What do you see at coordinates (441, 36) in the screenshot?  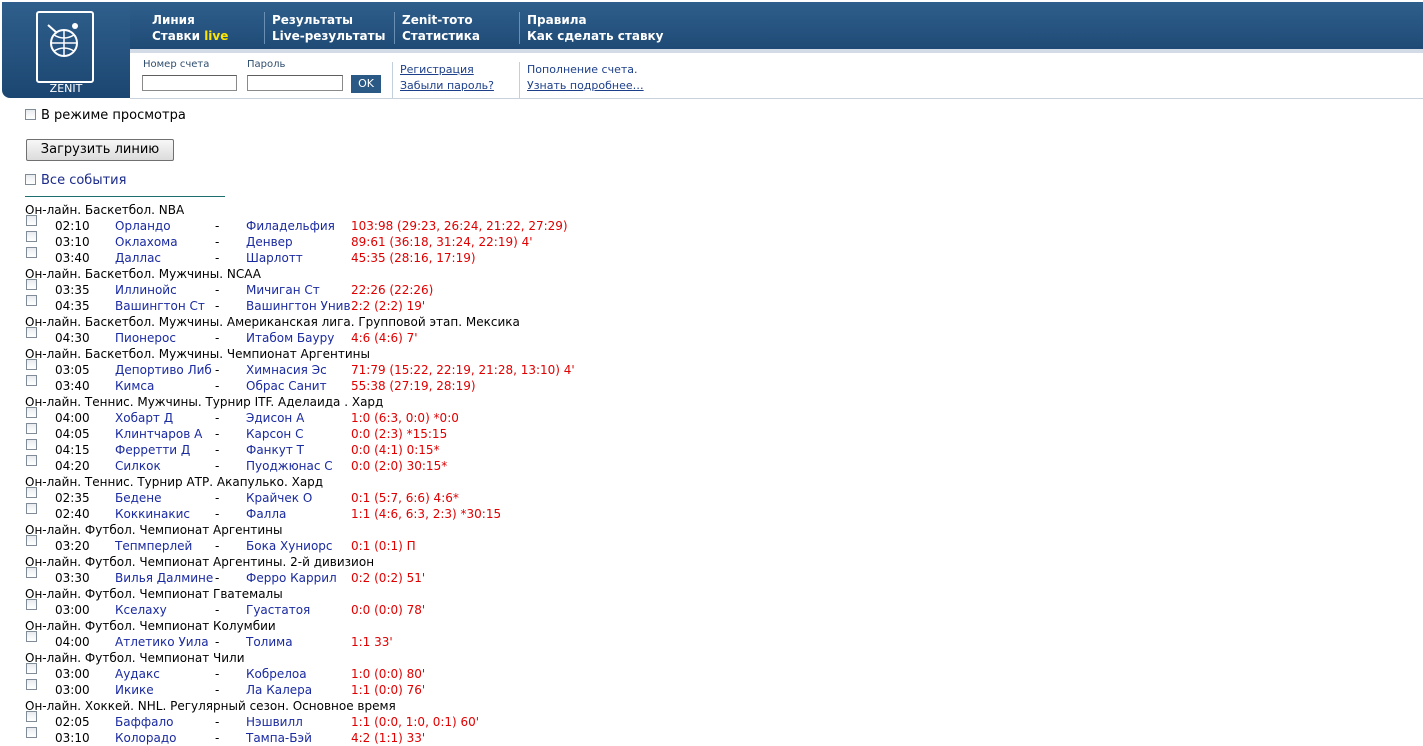 I see `nav-statistics-link: Статистика` at bounding box center [441, 36].